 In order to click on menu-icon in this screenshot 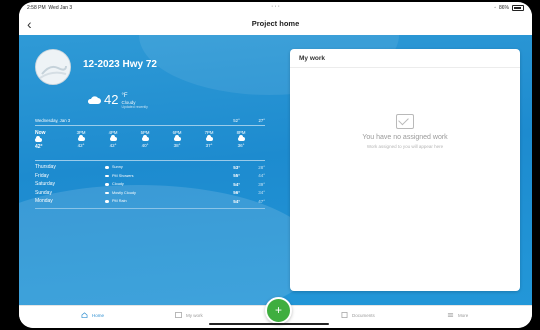, I will do `click(450, 315)`.